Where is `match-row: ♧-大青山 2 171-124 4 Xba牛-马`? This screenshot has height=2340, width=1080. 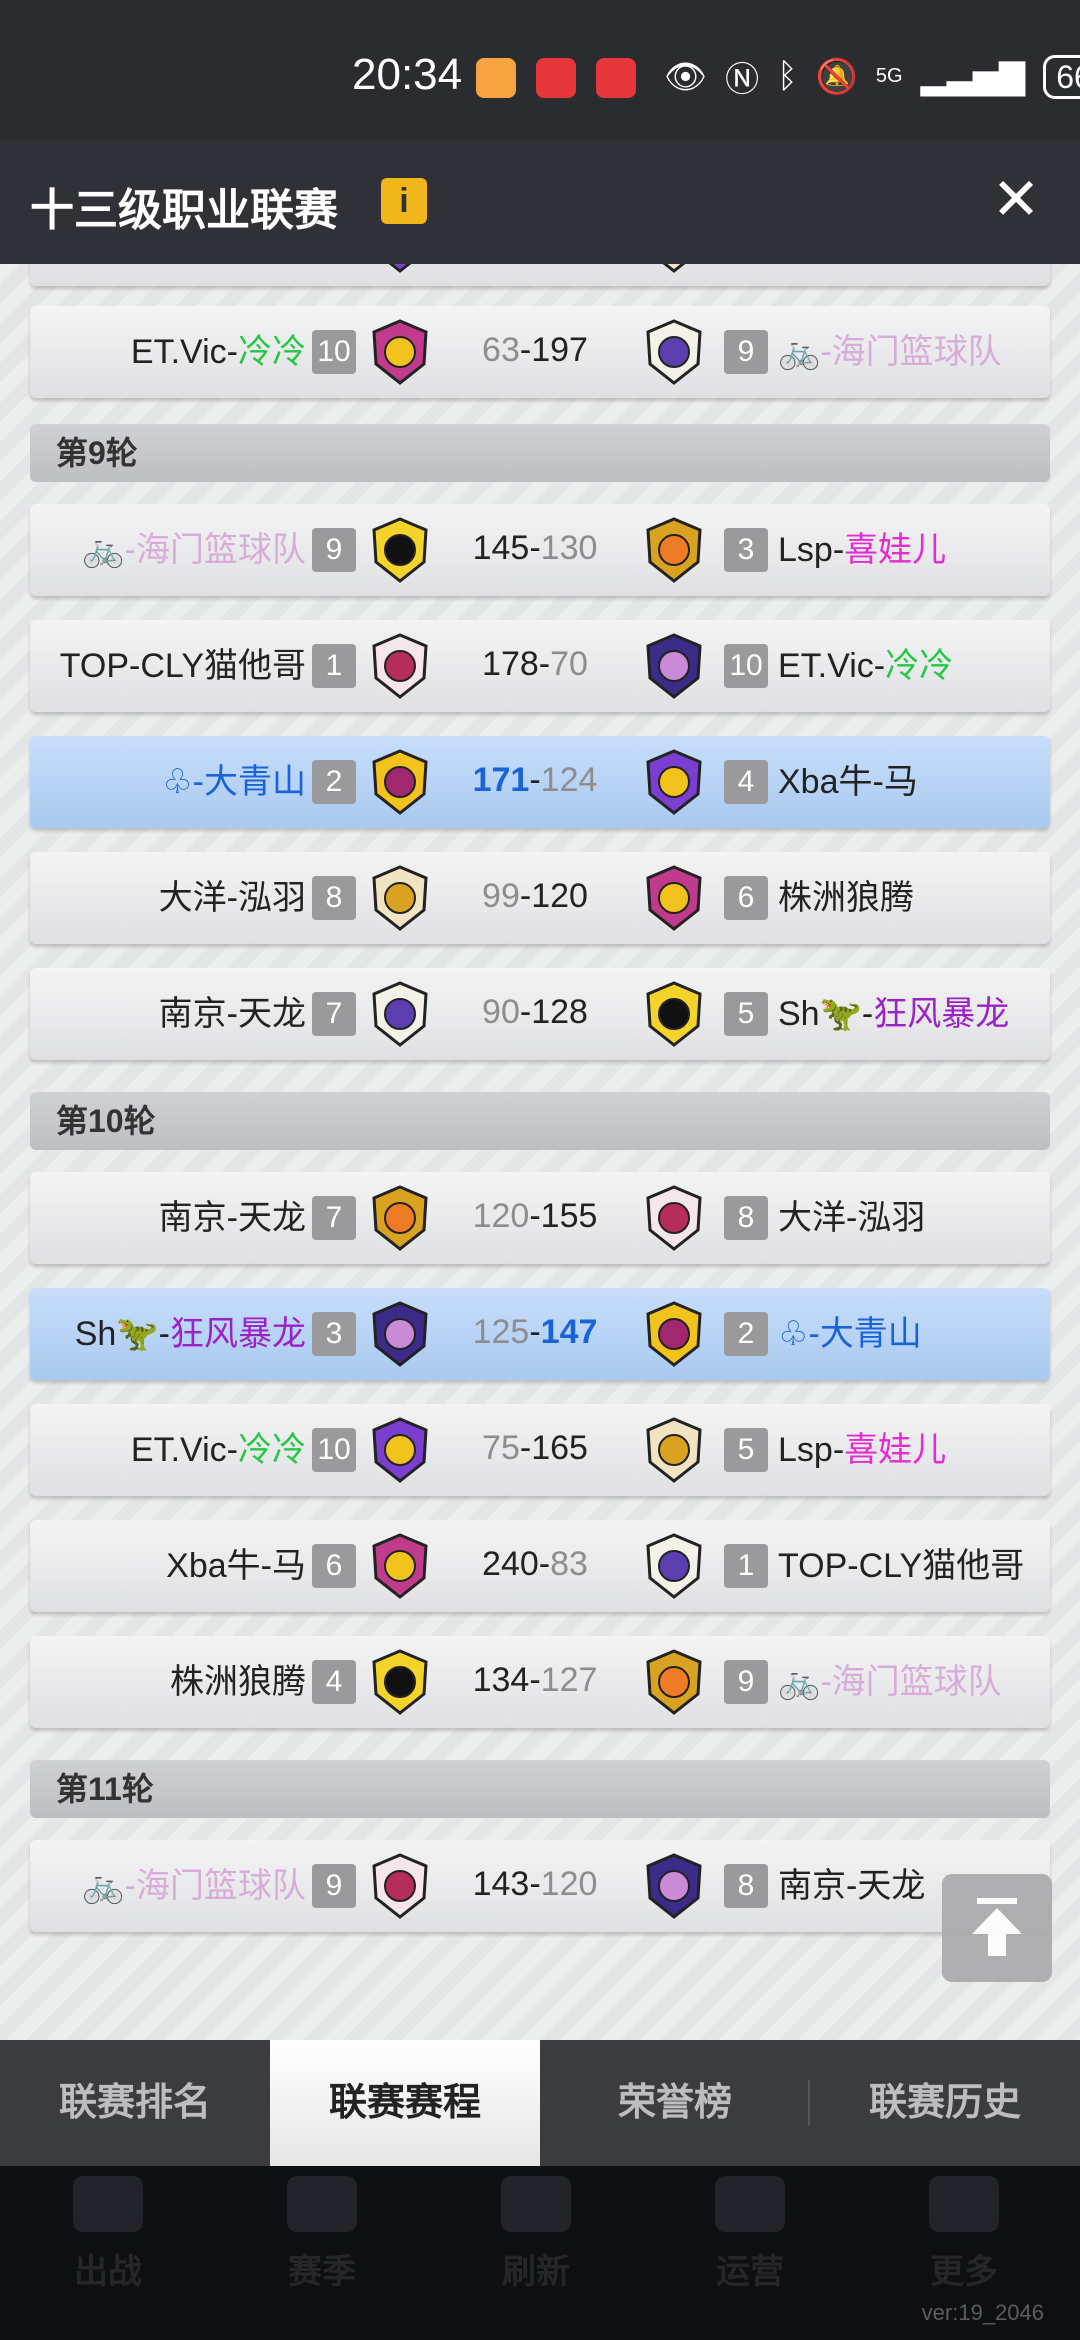 match-row: ♧-大青山 2 171-124 4 Xba牛-马 is located at coordinates (540, 782).